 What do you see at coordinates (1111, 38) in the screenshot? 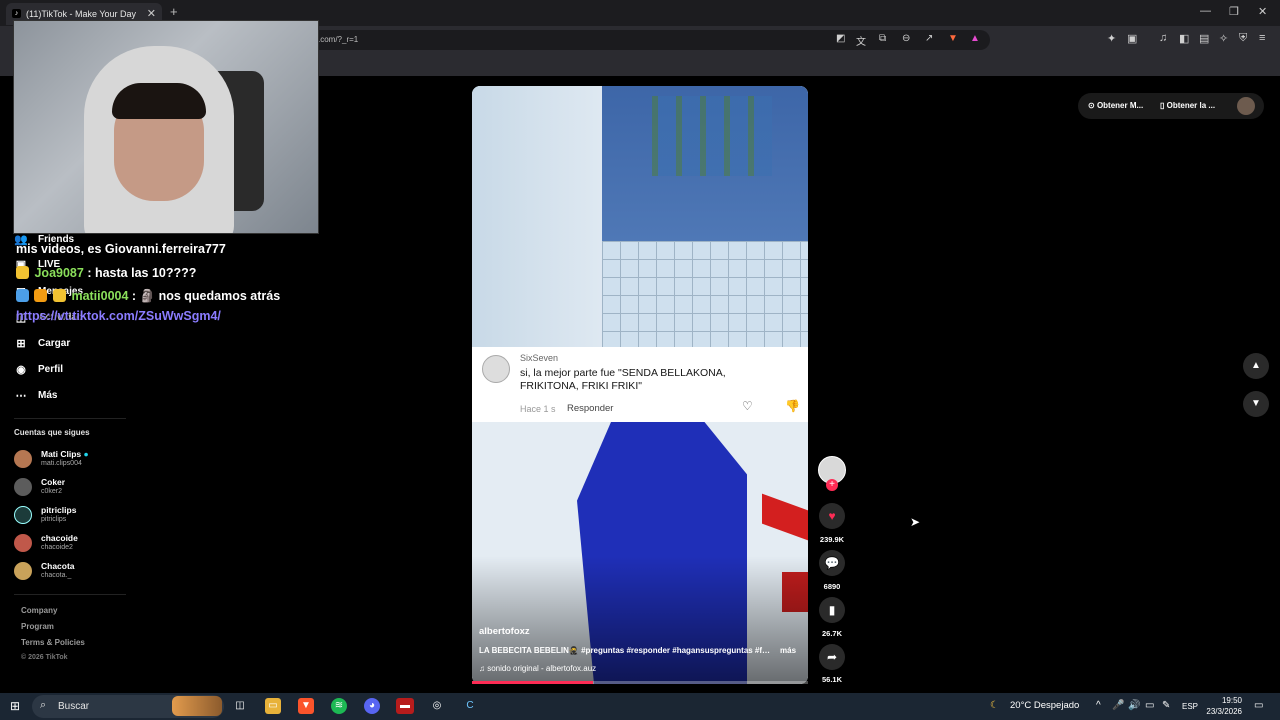
I see `extensions-icon: ✦` at bounding box center [1111, 38].